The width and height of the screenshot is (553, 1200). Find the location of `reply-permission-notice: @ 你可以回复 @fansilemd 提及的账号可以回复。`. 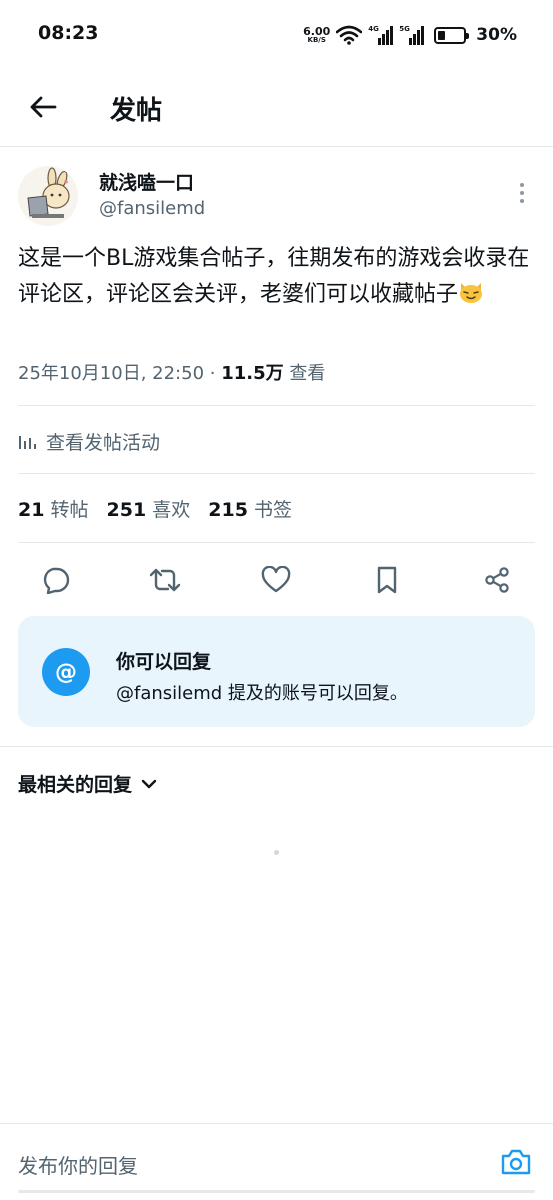

reply-permission-notice: @ 你可以回复 @fansilemd 提及的账号可以回复。 is located at coordinates (276, 671).